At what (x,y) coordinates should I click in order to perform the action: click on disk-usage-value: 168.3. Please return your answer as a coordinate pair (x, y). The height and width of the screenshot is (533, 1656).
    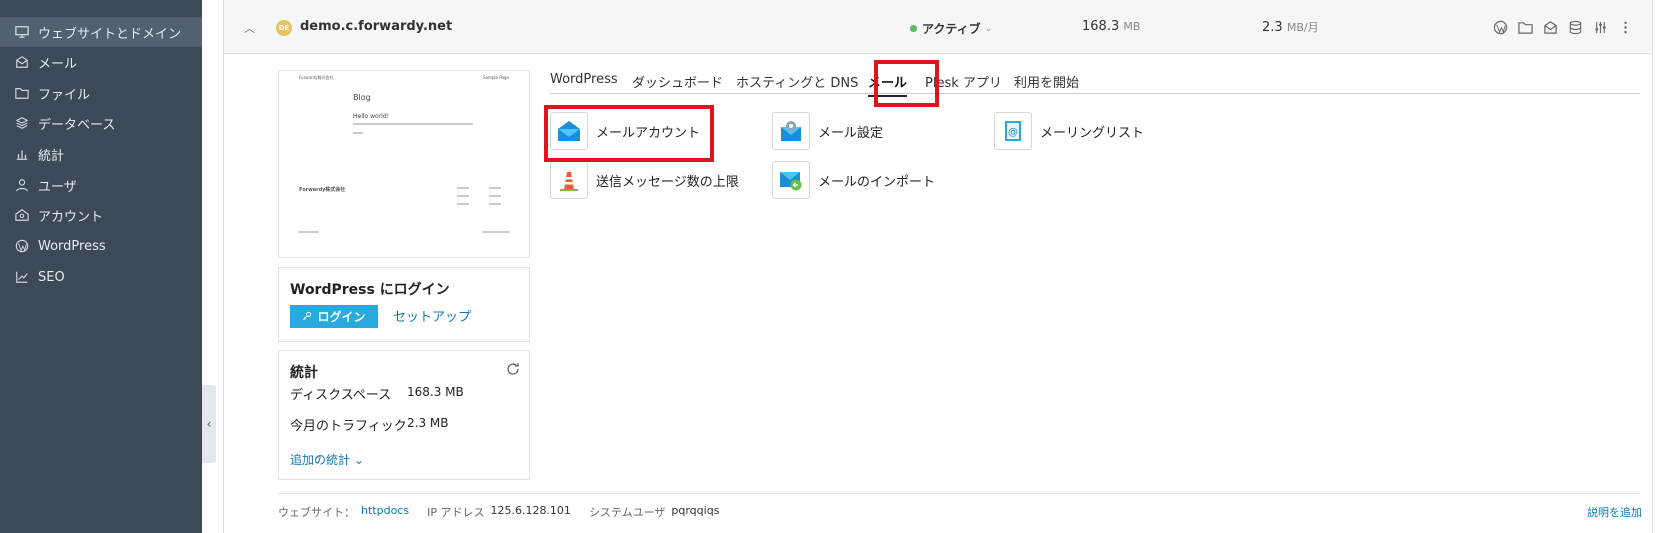
    Looking at the image, I should click on (1101, 26).